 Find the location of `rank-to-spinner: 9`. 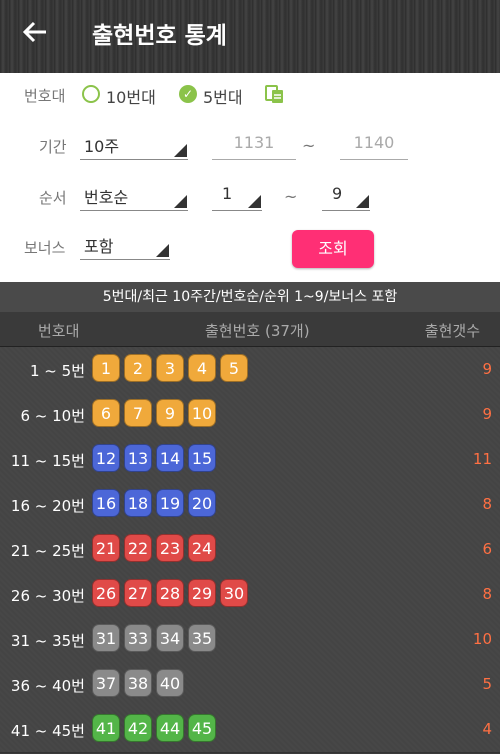

rank-to-spinner: 9 is located at coordinates (346, 196).